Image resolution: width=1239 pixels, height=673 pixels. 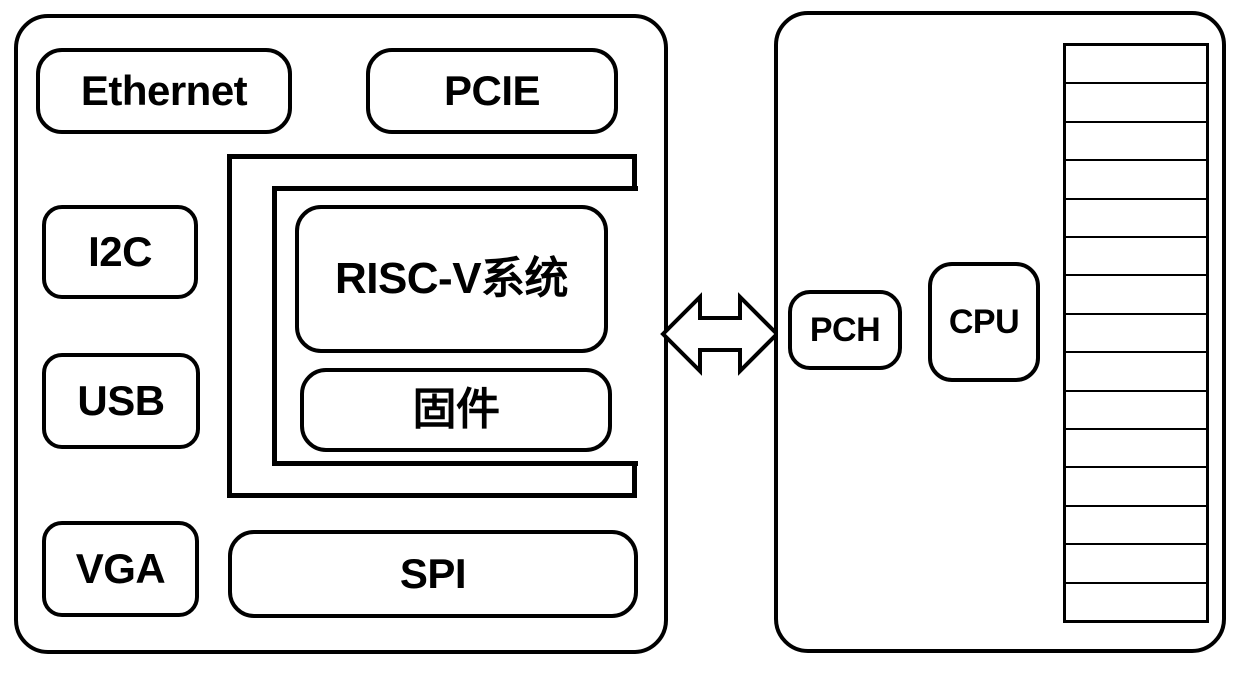 I want to click on peripheral-block-spi: SPI, so click(x=433, y=574).